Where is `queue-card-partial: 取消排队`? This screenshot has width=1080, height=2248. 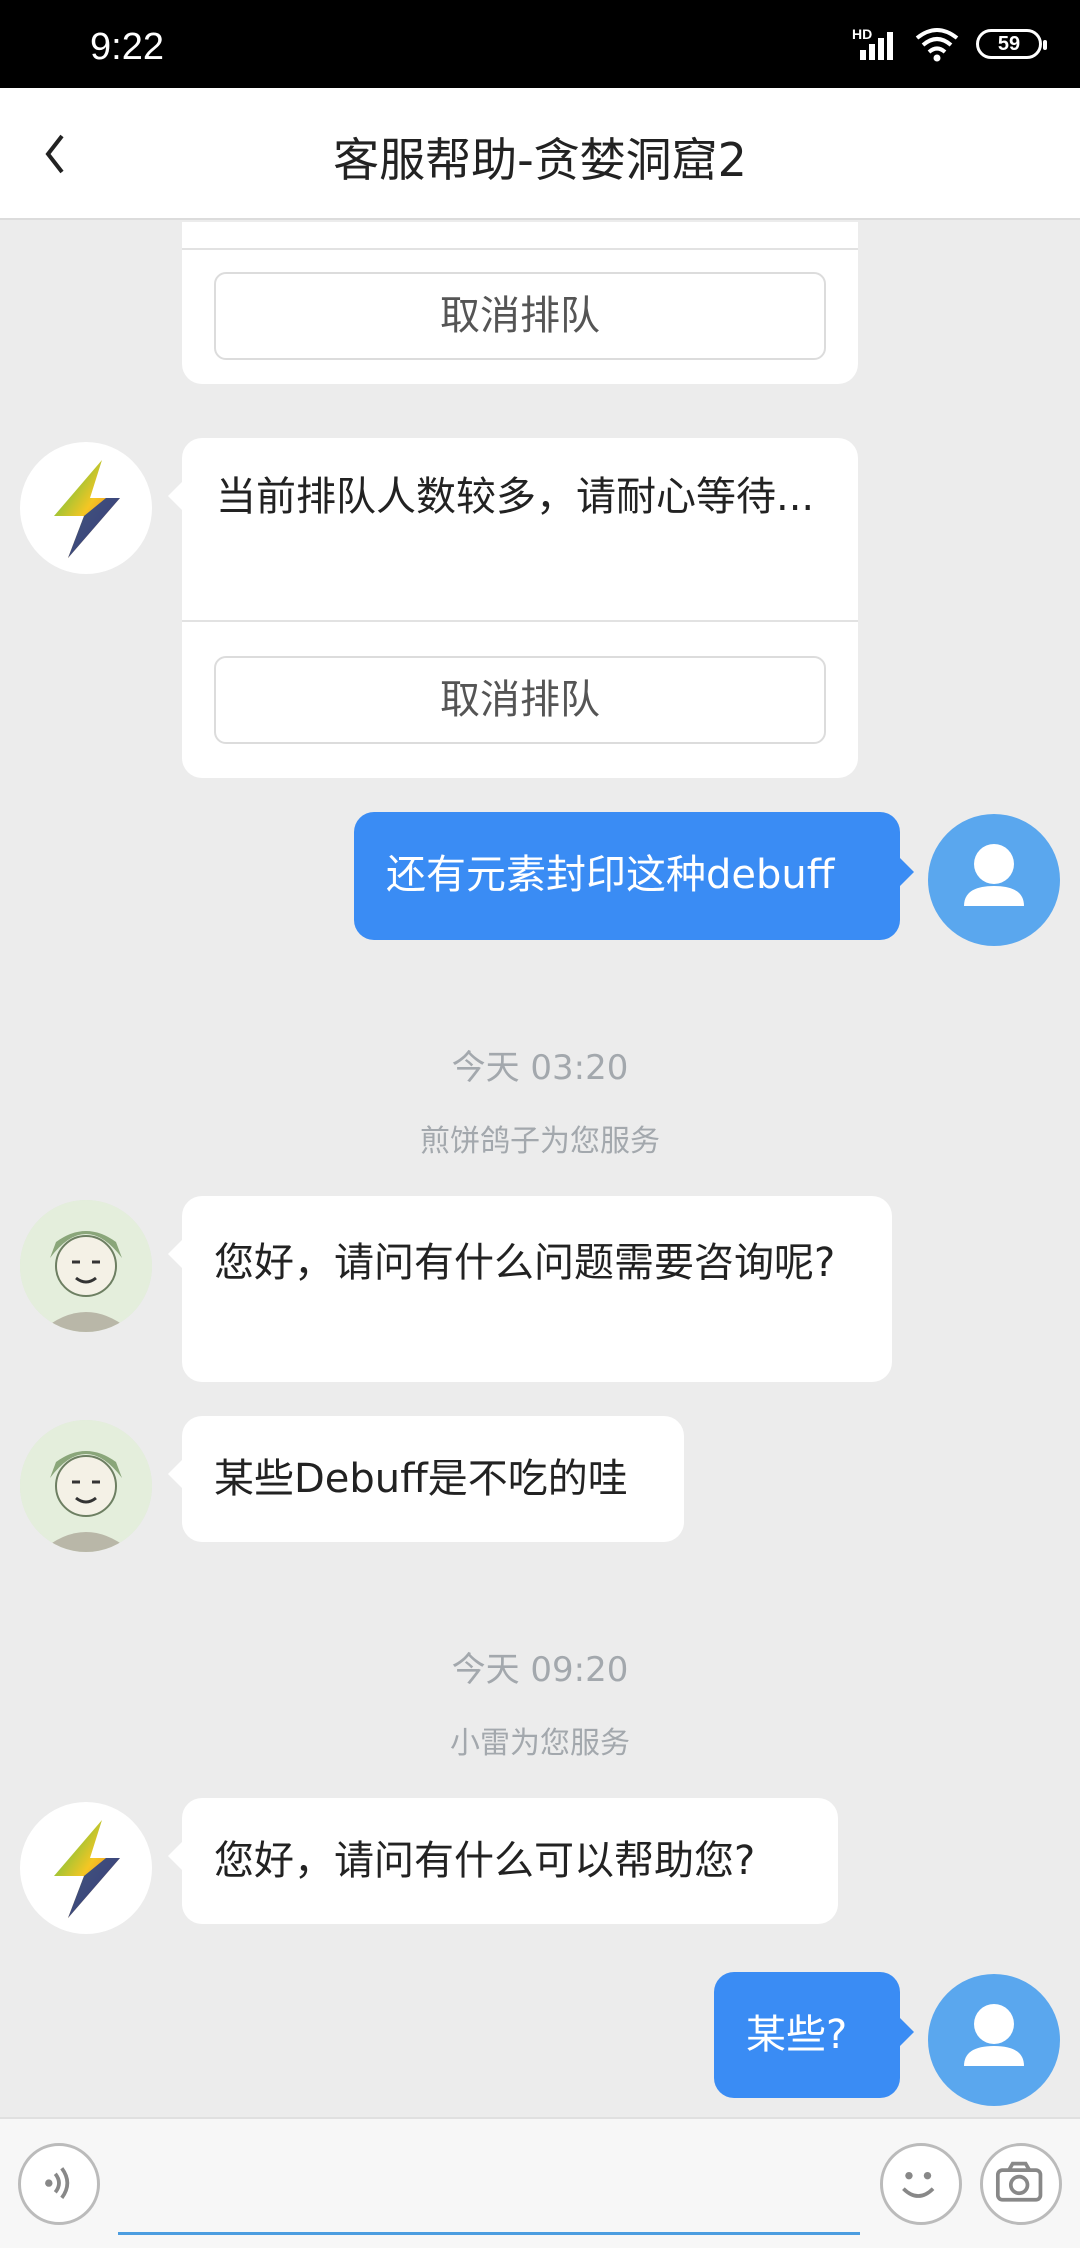 queue-card-partial: 取消排队 is located at coordinates (520, 303).